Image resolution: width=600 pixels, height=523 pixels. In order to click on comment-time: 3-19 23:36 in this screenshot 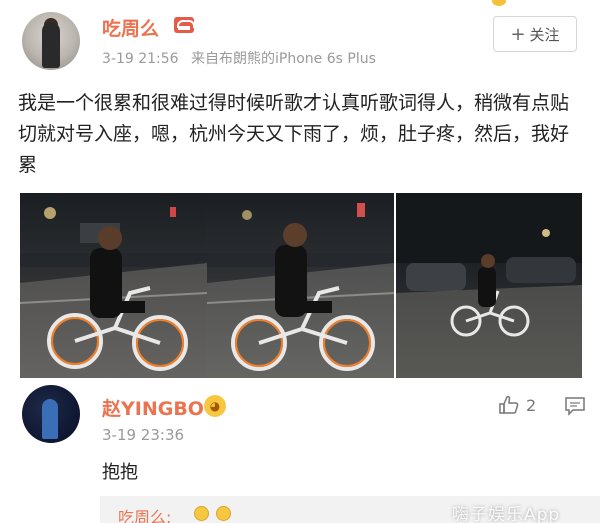, I will do `click(143, 435)`.